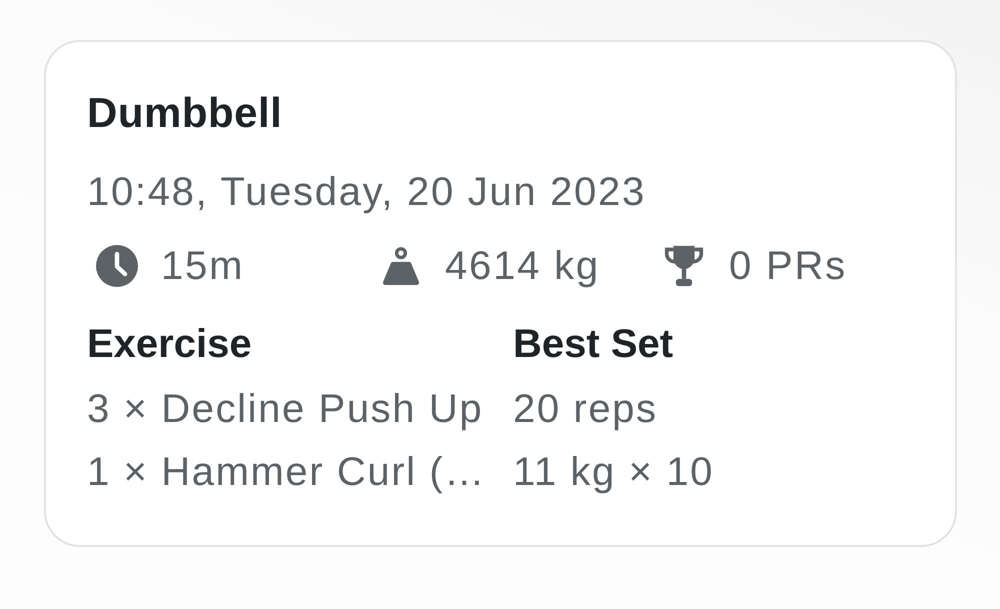 This screenshot has width=1000, height=609. I want to click on trophy-icon, so click(684, 266).